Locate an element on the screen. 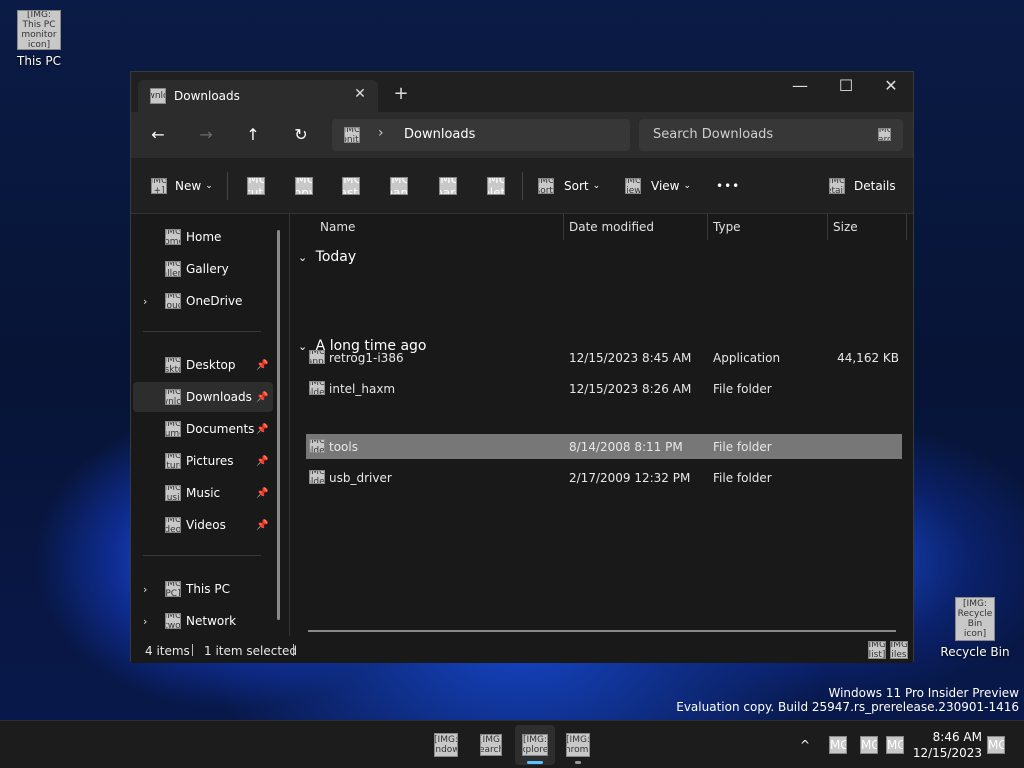 This screenshot has width=1024, height=768. sidebar-item-network: › [IMG: network] Network is located at coordinates (203, 621).